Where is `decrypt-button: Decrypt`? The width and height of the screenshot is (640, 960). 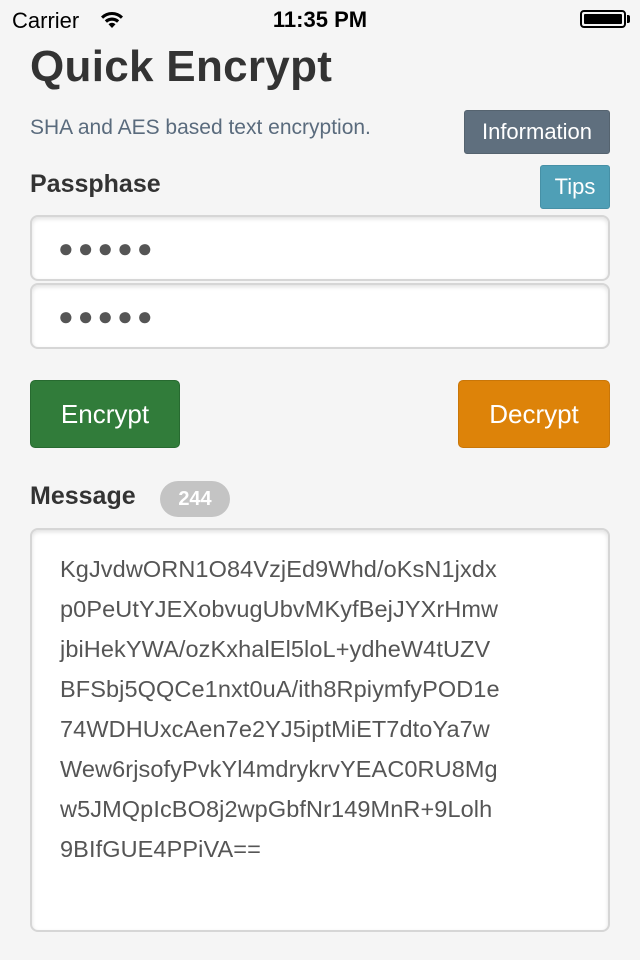 decrypt-button: Decrypt is located at coordinates (534, 414).